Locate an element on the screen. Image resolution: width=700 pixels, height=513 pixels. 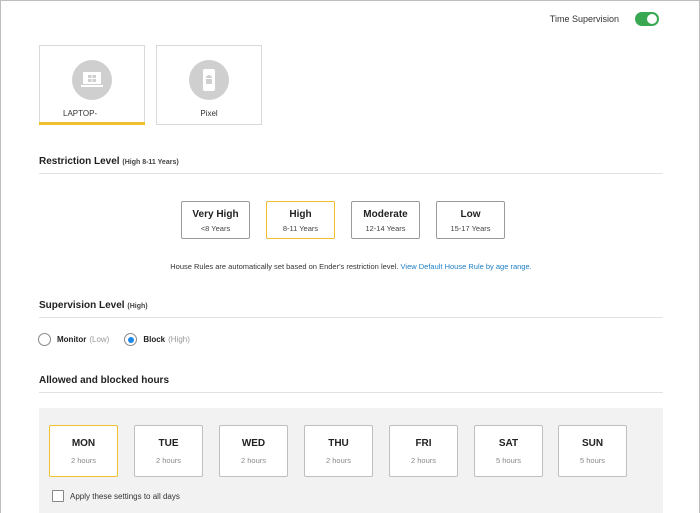
level-range: 8-11 Years is located at coordinates (300, 228).